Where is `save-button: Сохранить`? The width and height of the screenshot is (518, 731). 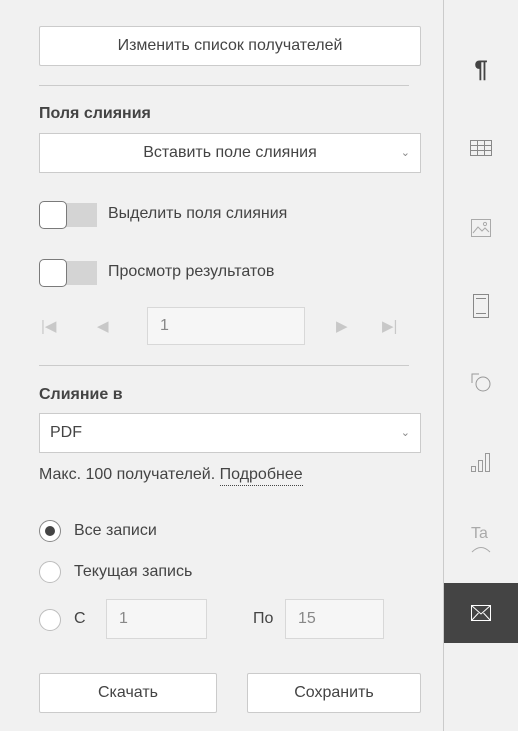 save-button: Сохранить is located at coordinates (334, 693).